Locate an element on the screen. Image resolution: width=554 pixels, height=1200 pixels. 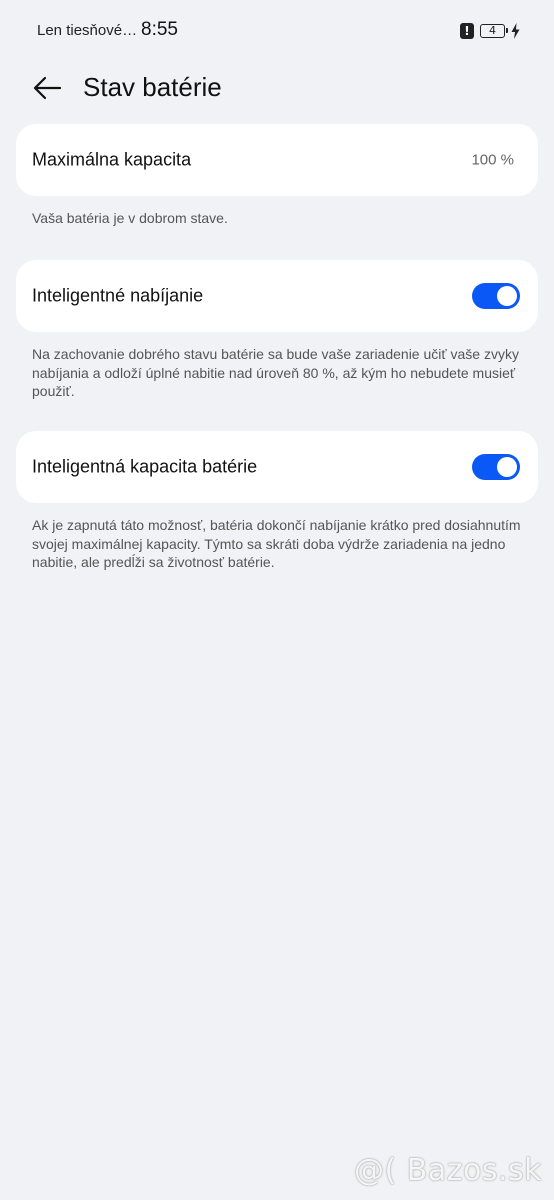
smart-capacity-card: Inteligentná kapacita batérie is located at coordinates (277, 467).